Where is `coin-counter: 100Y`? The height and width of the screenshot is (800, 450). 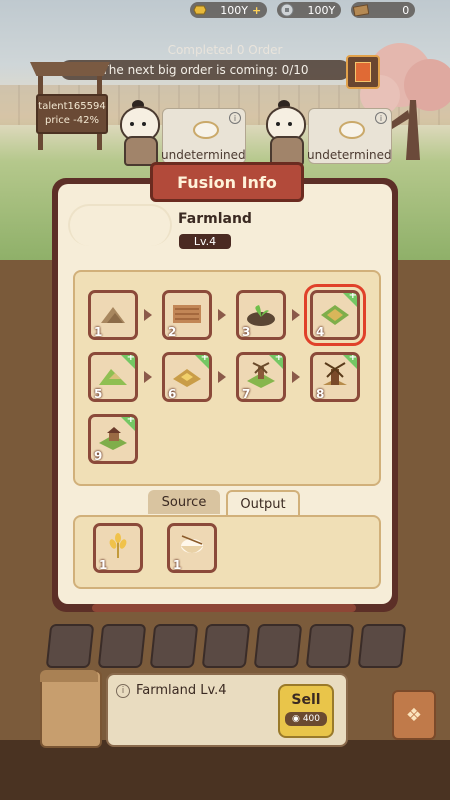
coin-counter: 100Y is located at coordinates (309, 10).